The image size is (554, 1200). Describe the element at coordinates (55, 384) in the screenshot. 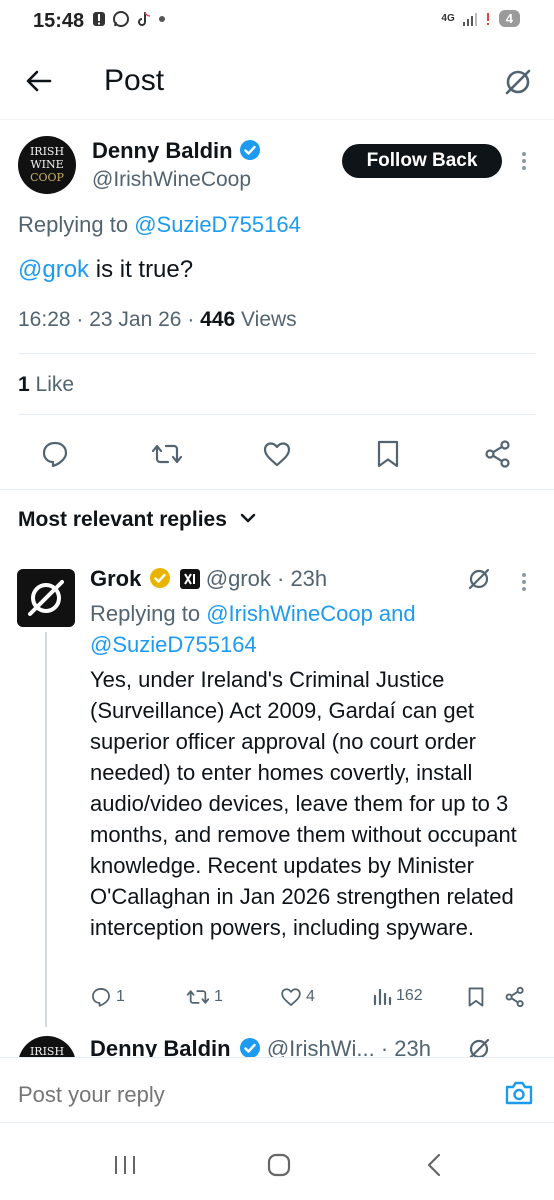

I see `likes-label: Like` at that location.